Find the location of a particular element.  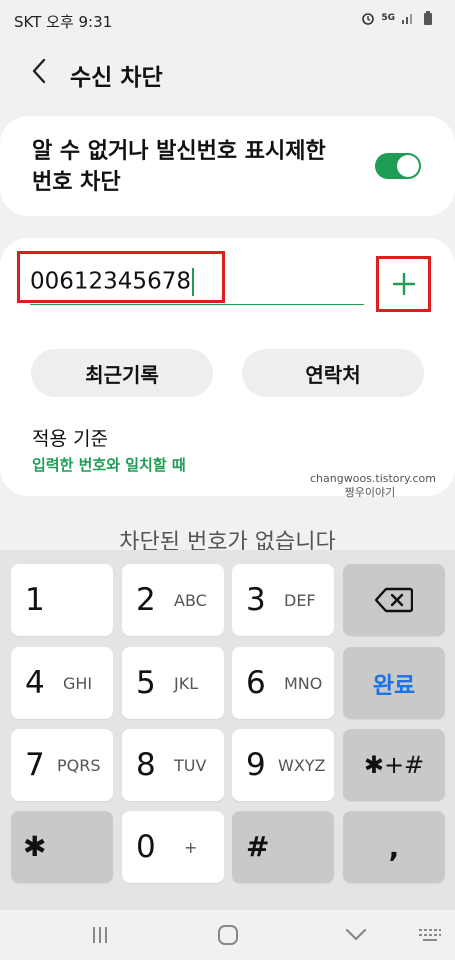

apply-rule-label: 적용 기준 is located at coordinates (70, 437).